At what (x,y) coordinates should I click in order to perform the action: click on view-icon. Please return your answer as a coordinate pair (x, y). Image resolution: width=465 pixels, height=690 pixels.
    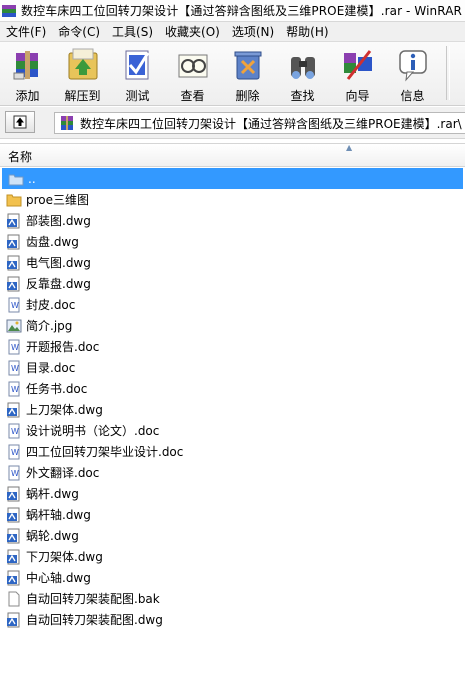
    Looking at the image, I should click on (192, 66).